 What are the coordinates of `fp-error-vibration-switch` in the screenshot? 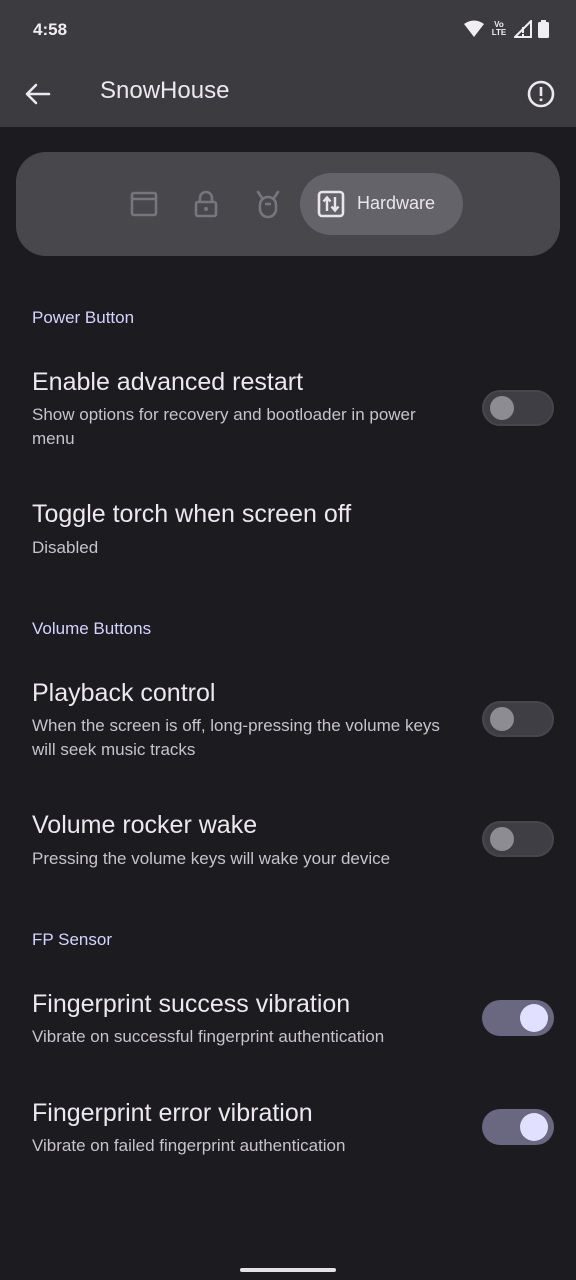 It's located at (518, 1127).